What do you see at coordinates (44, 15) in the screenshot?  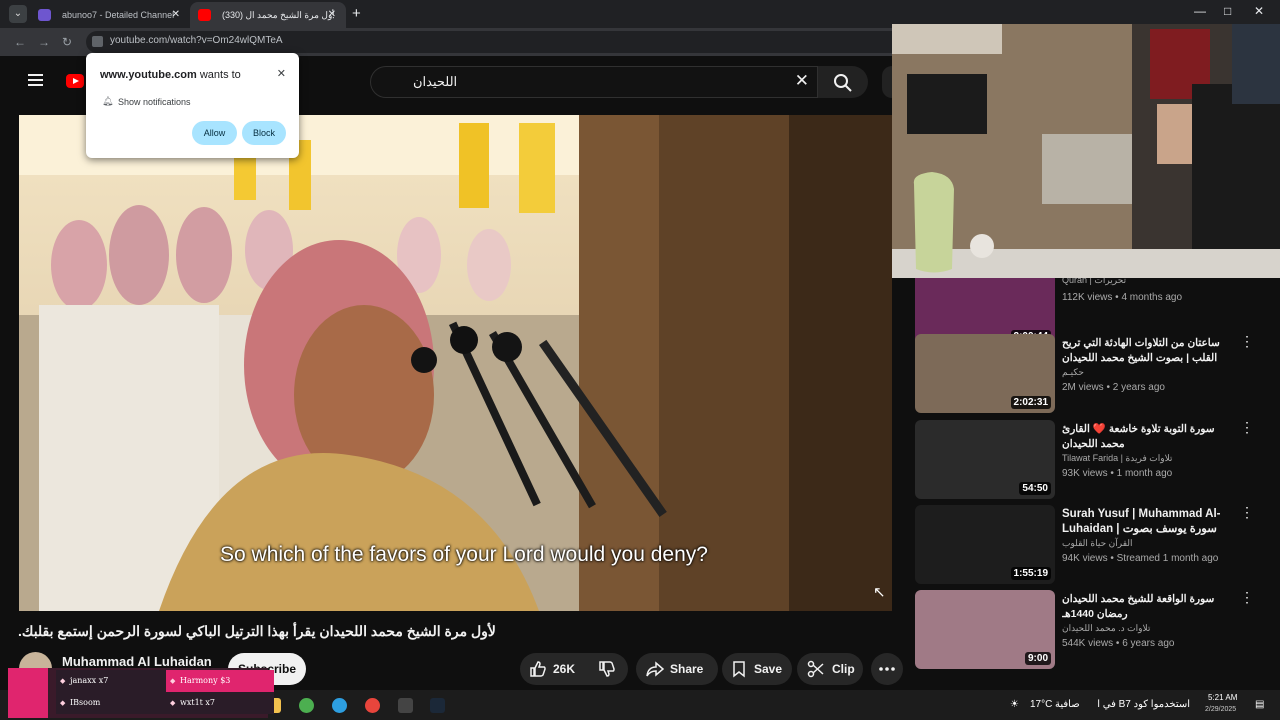 I see `tab-favicon-icon` at bounding box center [44, 15].